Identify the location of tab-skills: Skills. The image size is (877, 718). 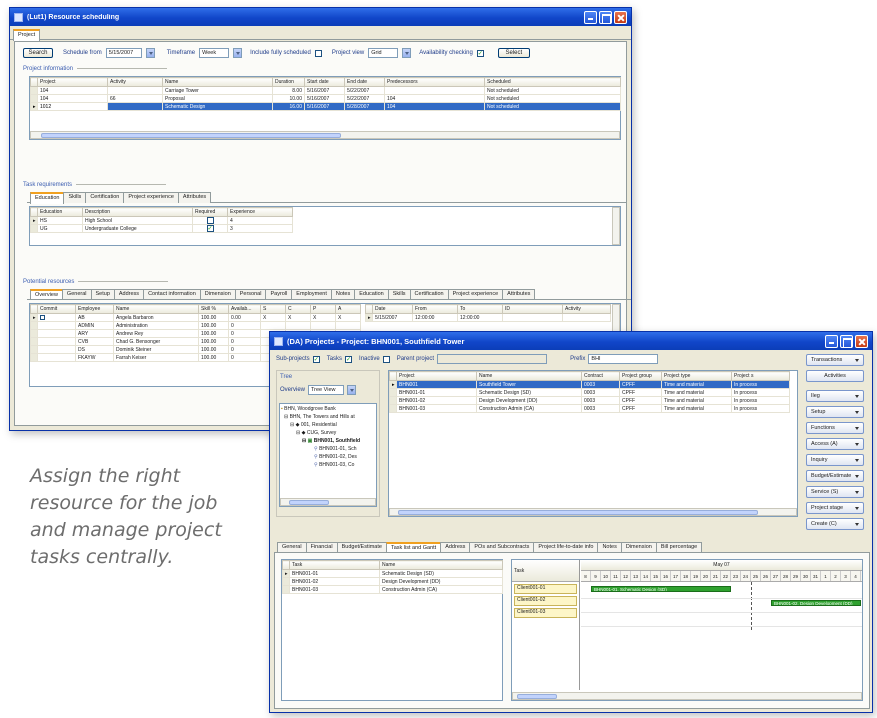
(75, 197).